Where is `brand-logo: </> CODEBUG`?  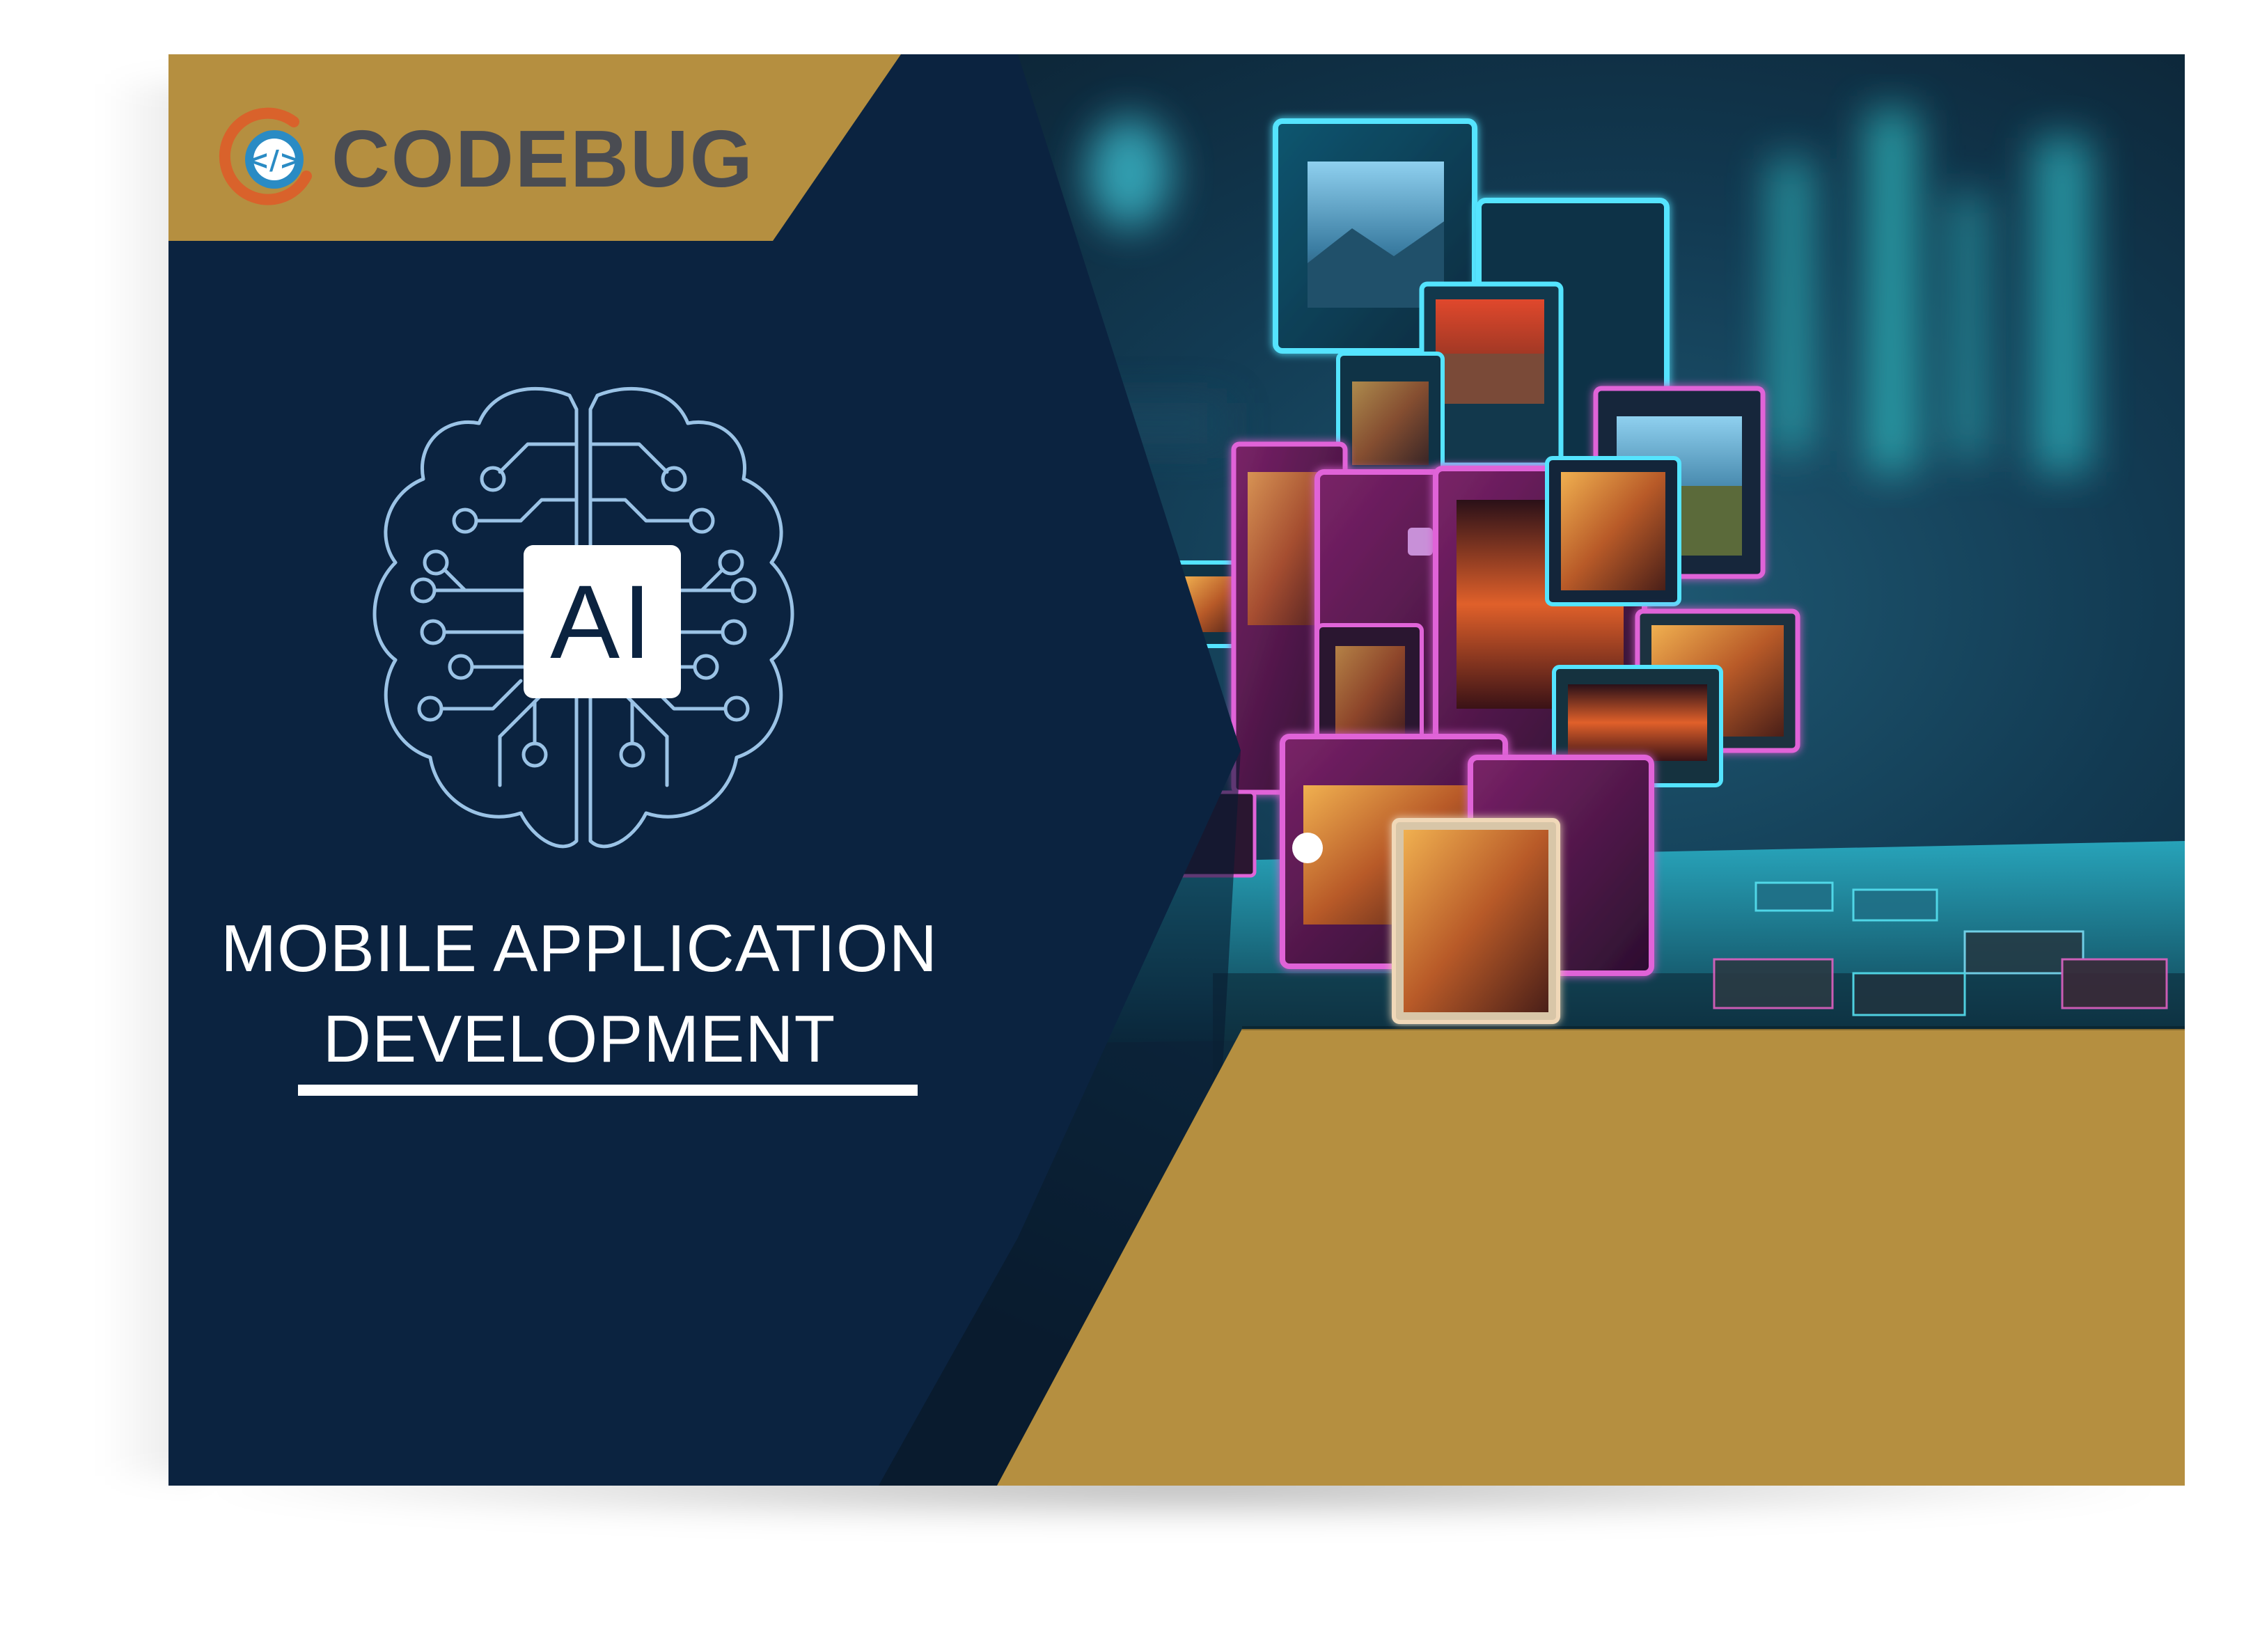
brand-logo: </> CODEBUG is located at coordinates (486, 158).